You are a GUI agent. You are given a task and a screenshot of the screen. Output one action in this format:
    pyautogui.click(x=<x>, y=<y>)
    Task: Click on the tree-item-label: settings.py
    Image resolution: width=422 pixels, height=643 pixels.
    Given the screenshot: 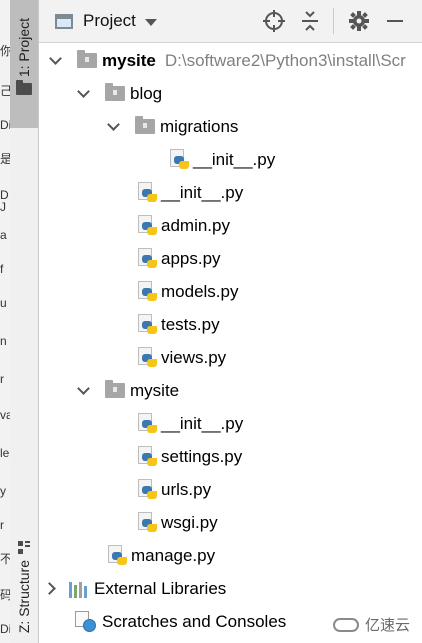 What is the action you would take?
    pyautogui.click(x=201, y=457)
    